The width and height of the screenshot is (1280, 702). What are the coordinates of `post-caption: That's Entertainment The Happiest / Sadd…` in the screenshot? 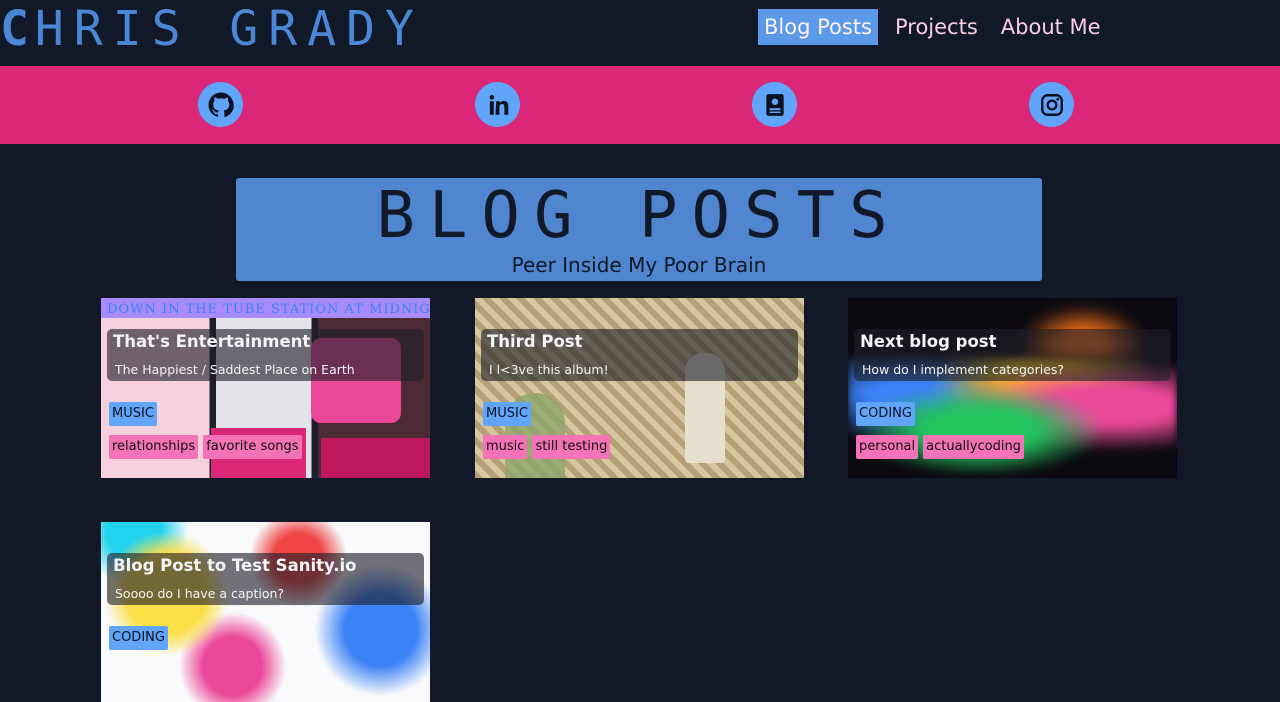 It's located at (265, 355).